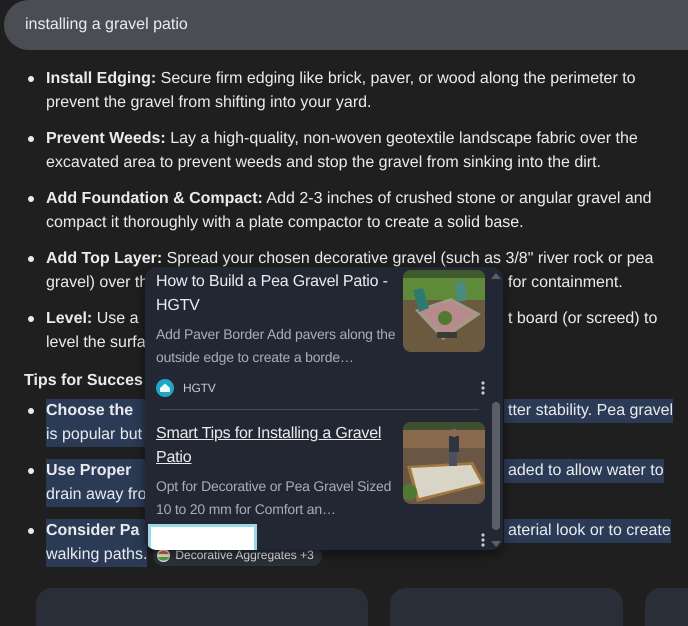  I want to click on list-text: aterial look or to create, so click(587, 531).